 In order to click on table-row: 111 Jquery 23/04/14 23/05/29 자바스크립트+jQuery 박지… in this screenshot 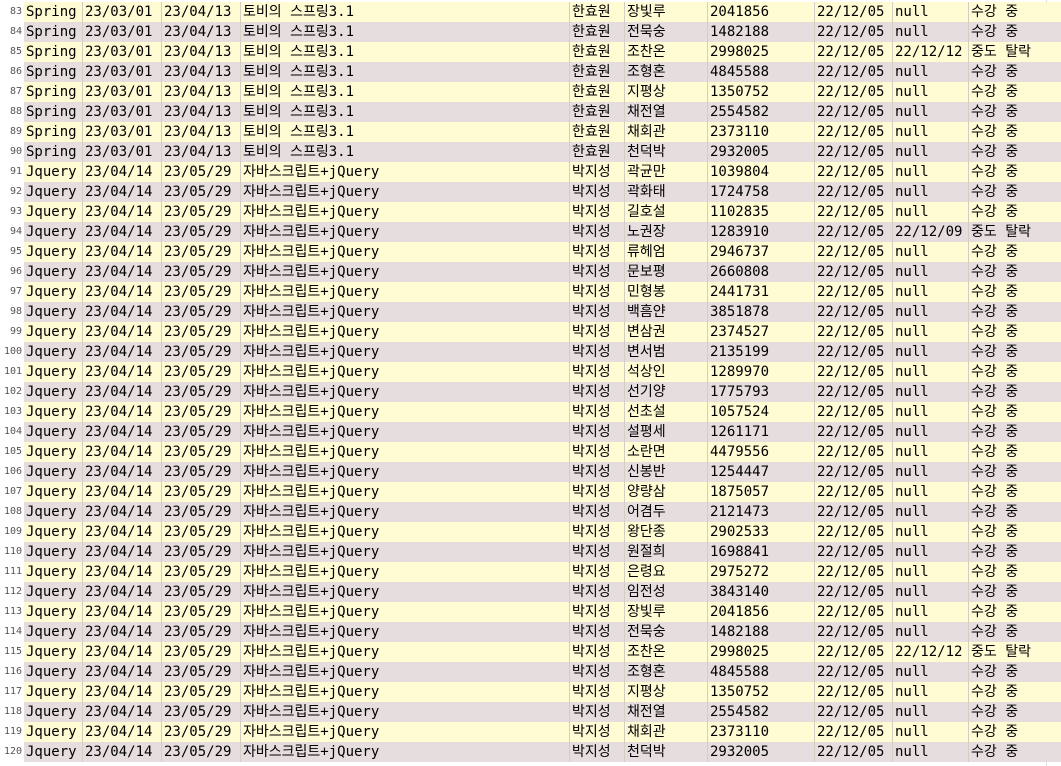, I will do `click(530, 572)`.